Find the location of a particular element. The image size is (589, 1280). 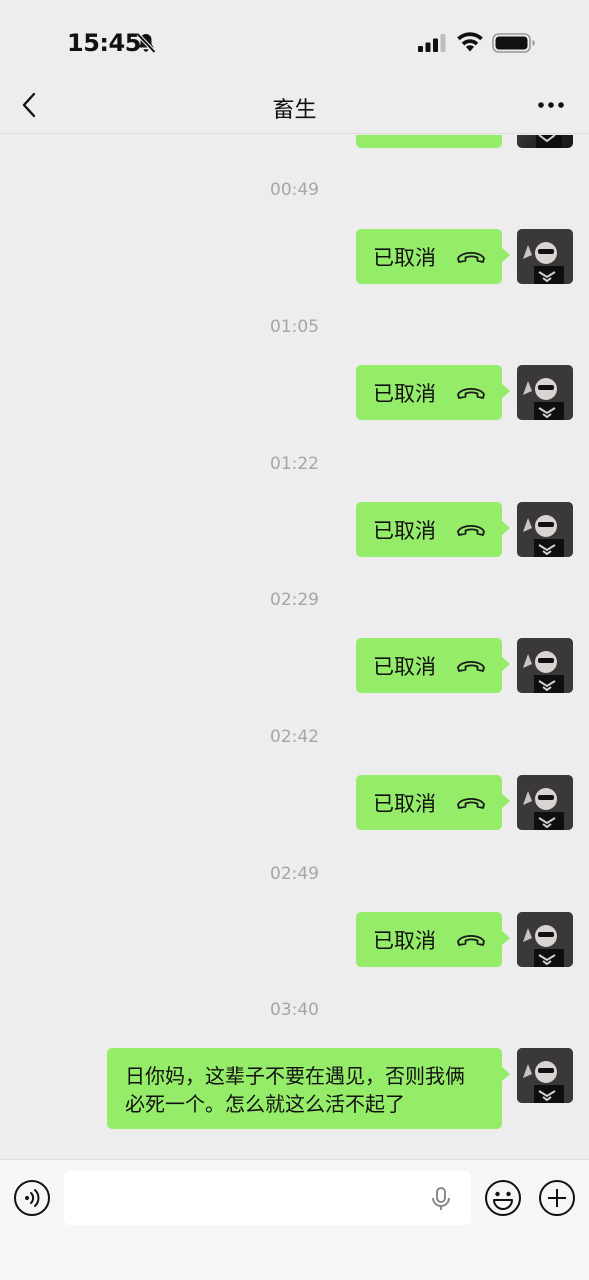

wifi-icon is located at coordinates (470, 42).